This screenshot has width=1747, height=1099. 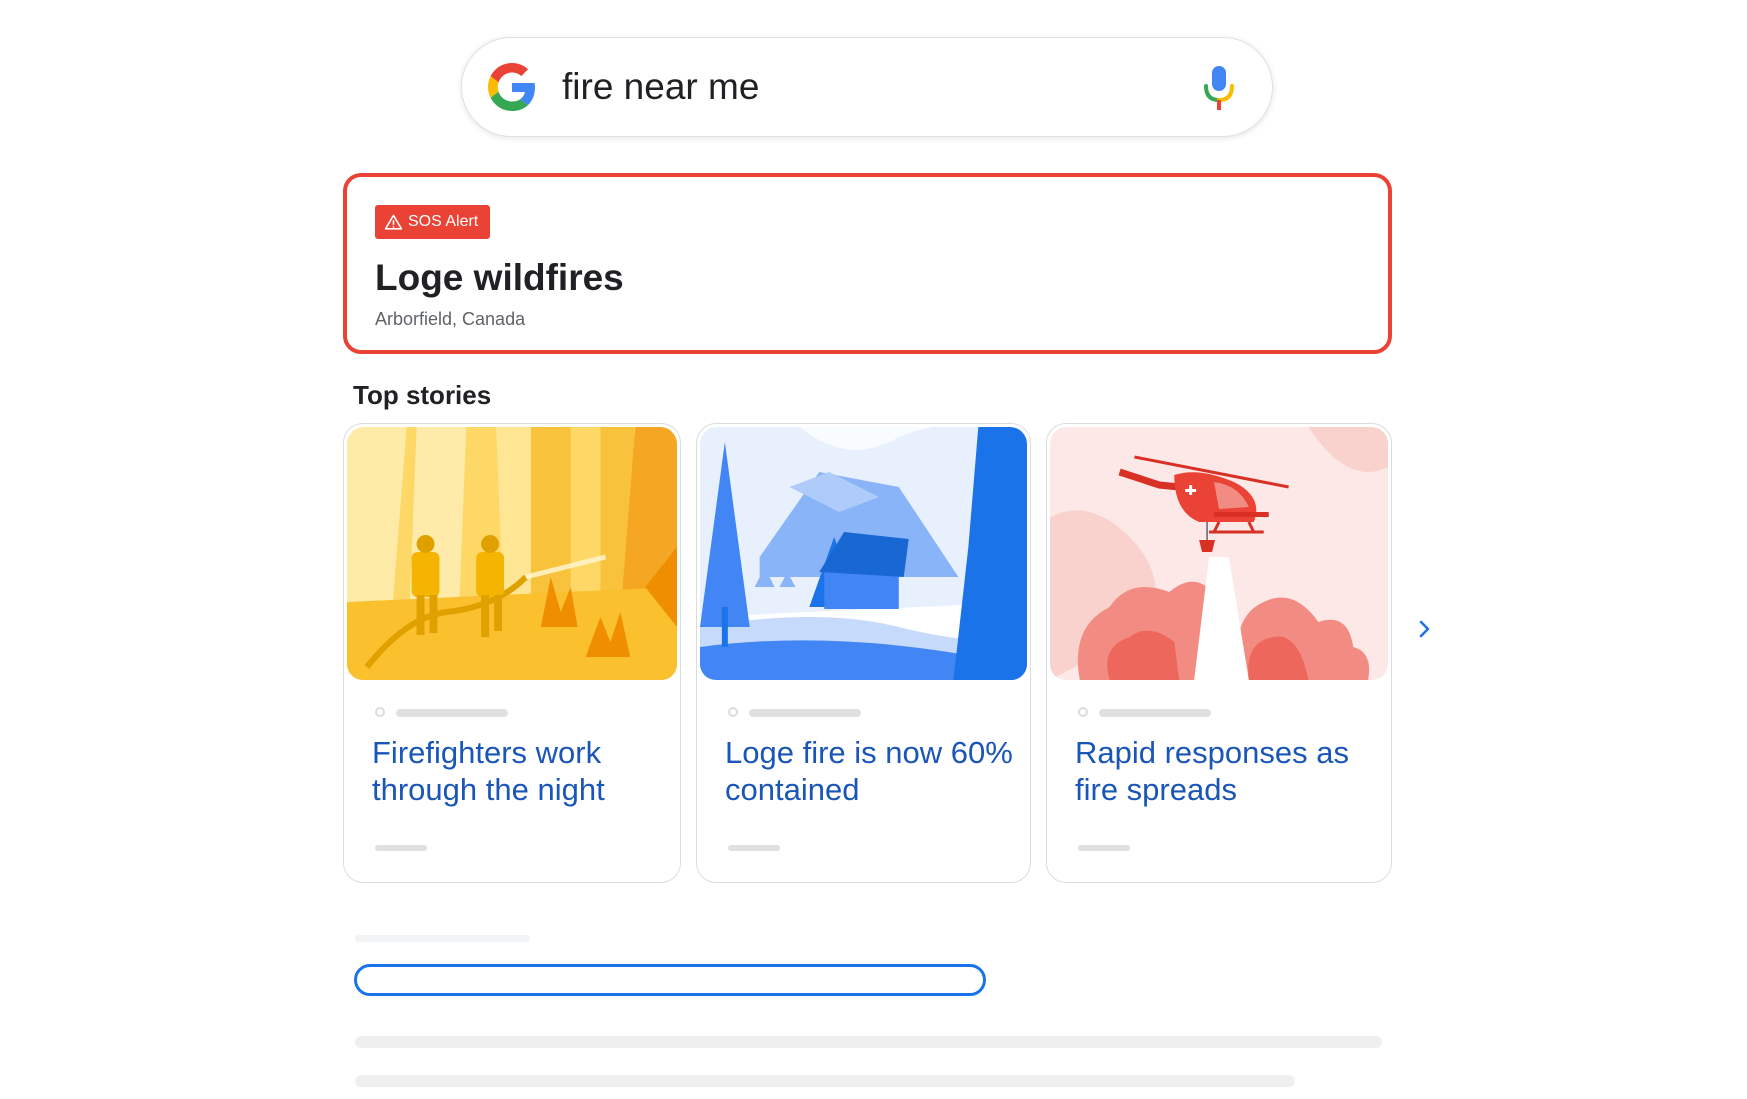 What do you see at coordinates (499, 278) in the screenshot?
I see `alert-title: Loge wildfires` at bounding box center [499, 278].